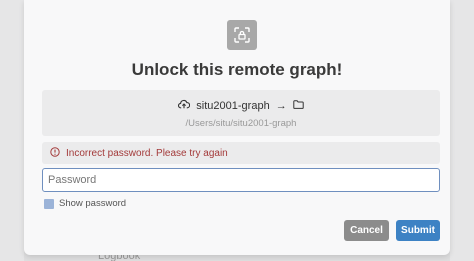  What do you see at coordinates (298, 105) in the screenshot?
I see `folder-icon` at bounding box center [298, 105].